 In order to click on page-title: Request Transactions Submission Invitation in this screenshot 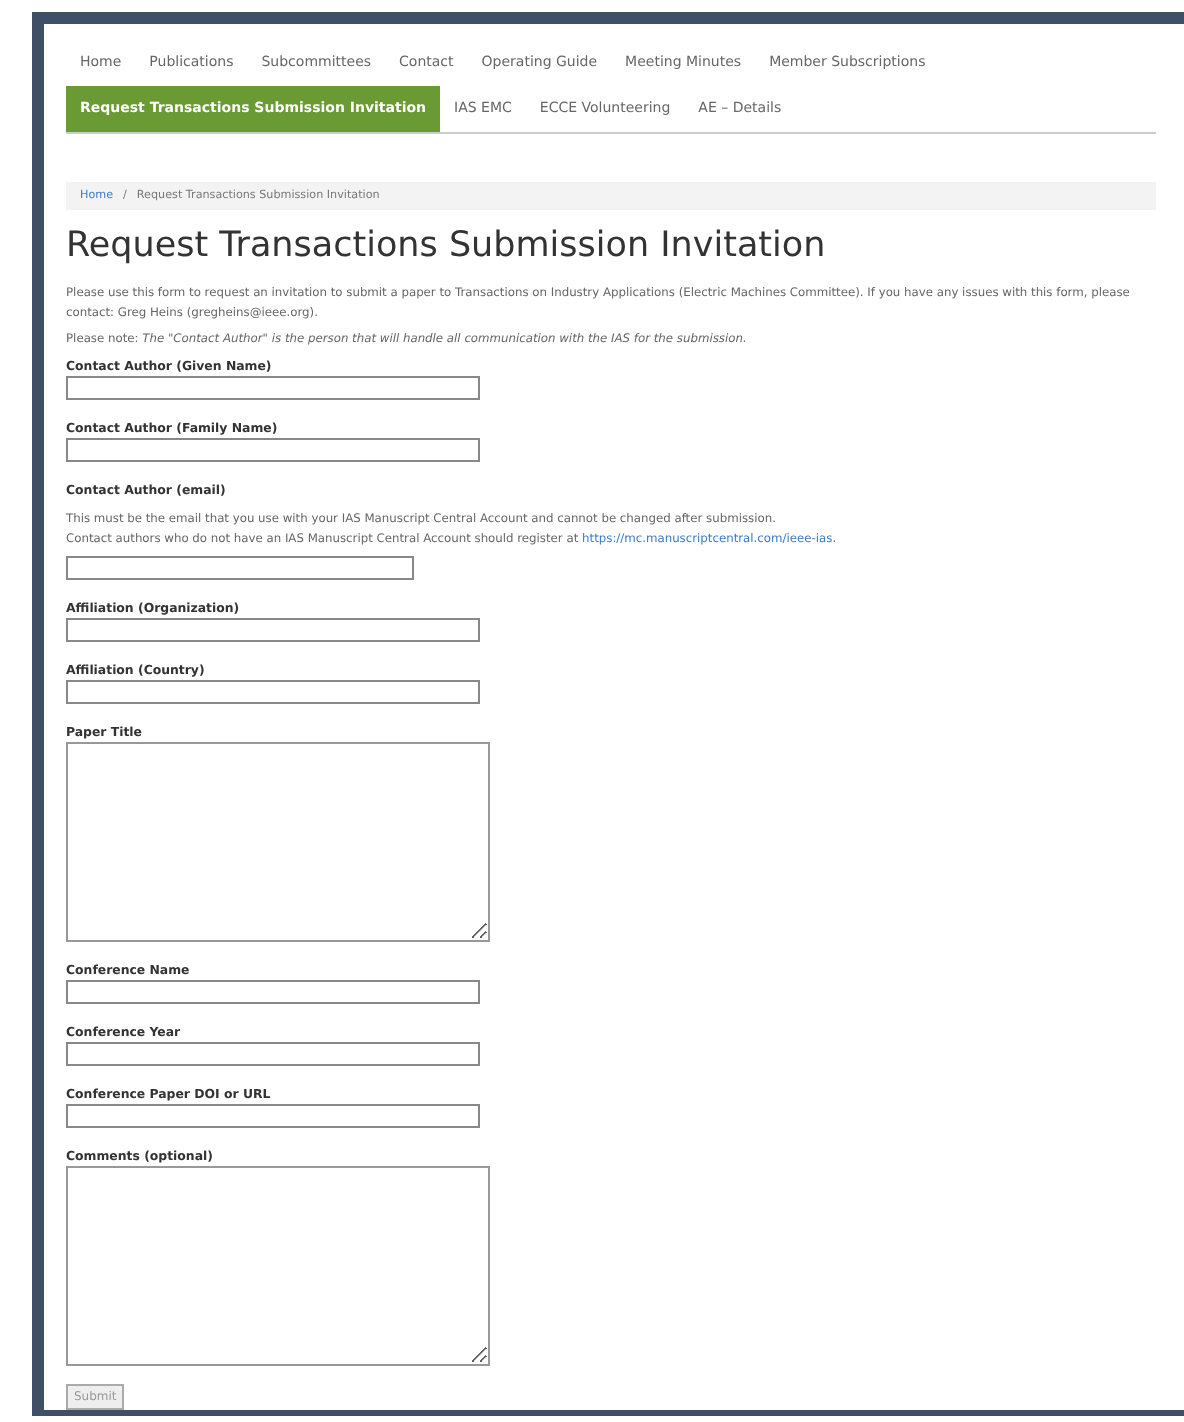, I will do `click(447, 246)`.